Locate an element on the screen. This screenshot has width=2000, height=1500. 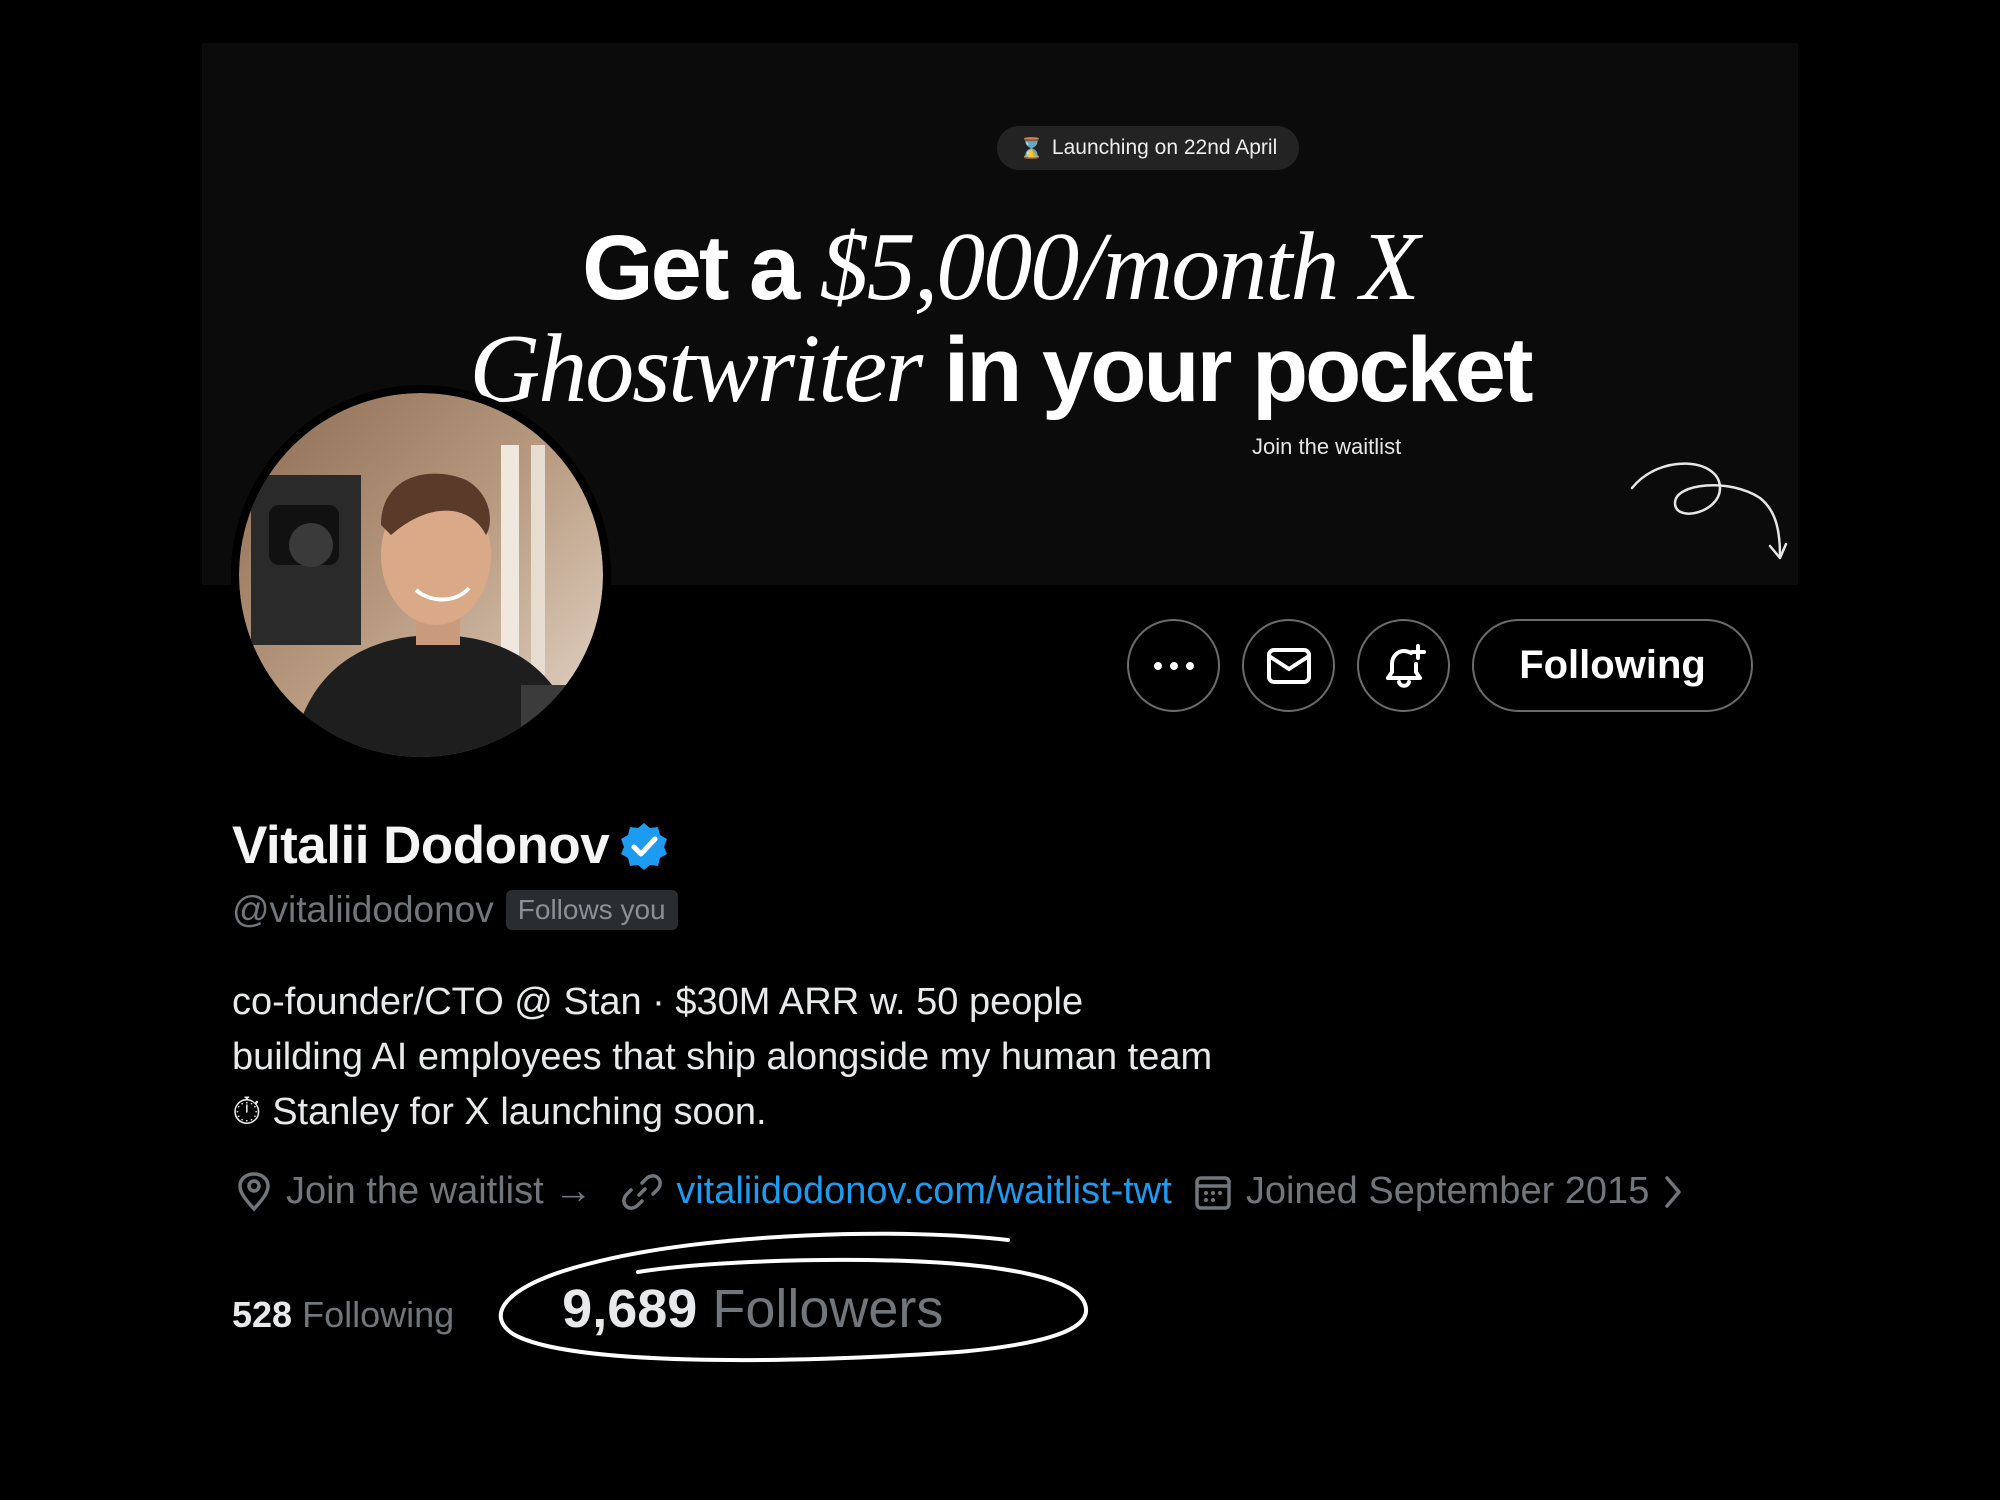
location-text: Join the waitlist → is located at coordinates (439, 1191).